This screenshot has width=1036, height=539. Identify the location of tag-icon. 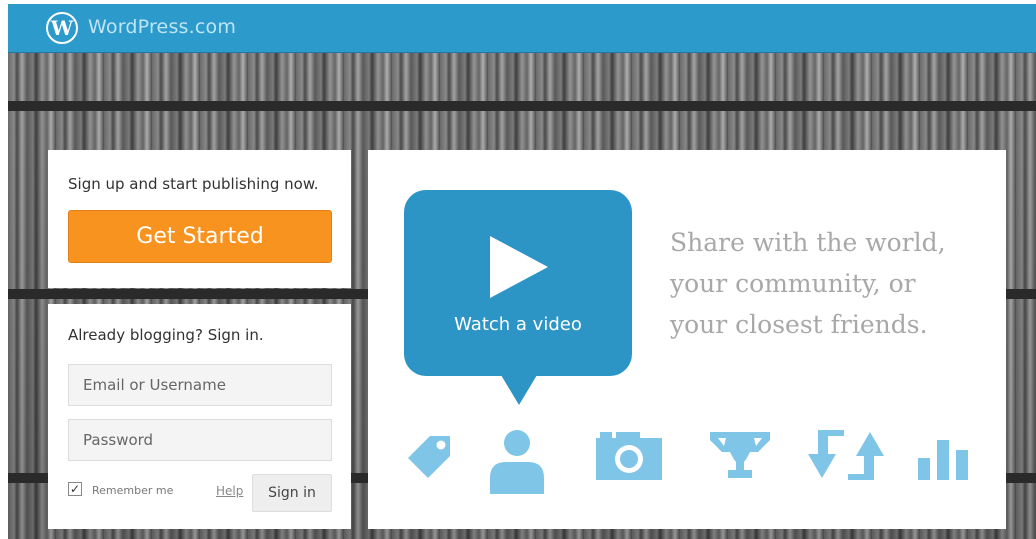
(429, 457).